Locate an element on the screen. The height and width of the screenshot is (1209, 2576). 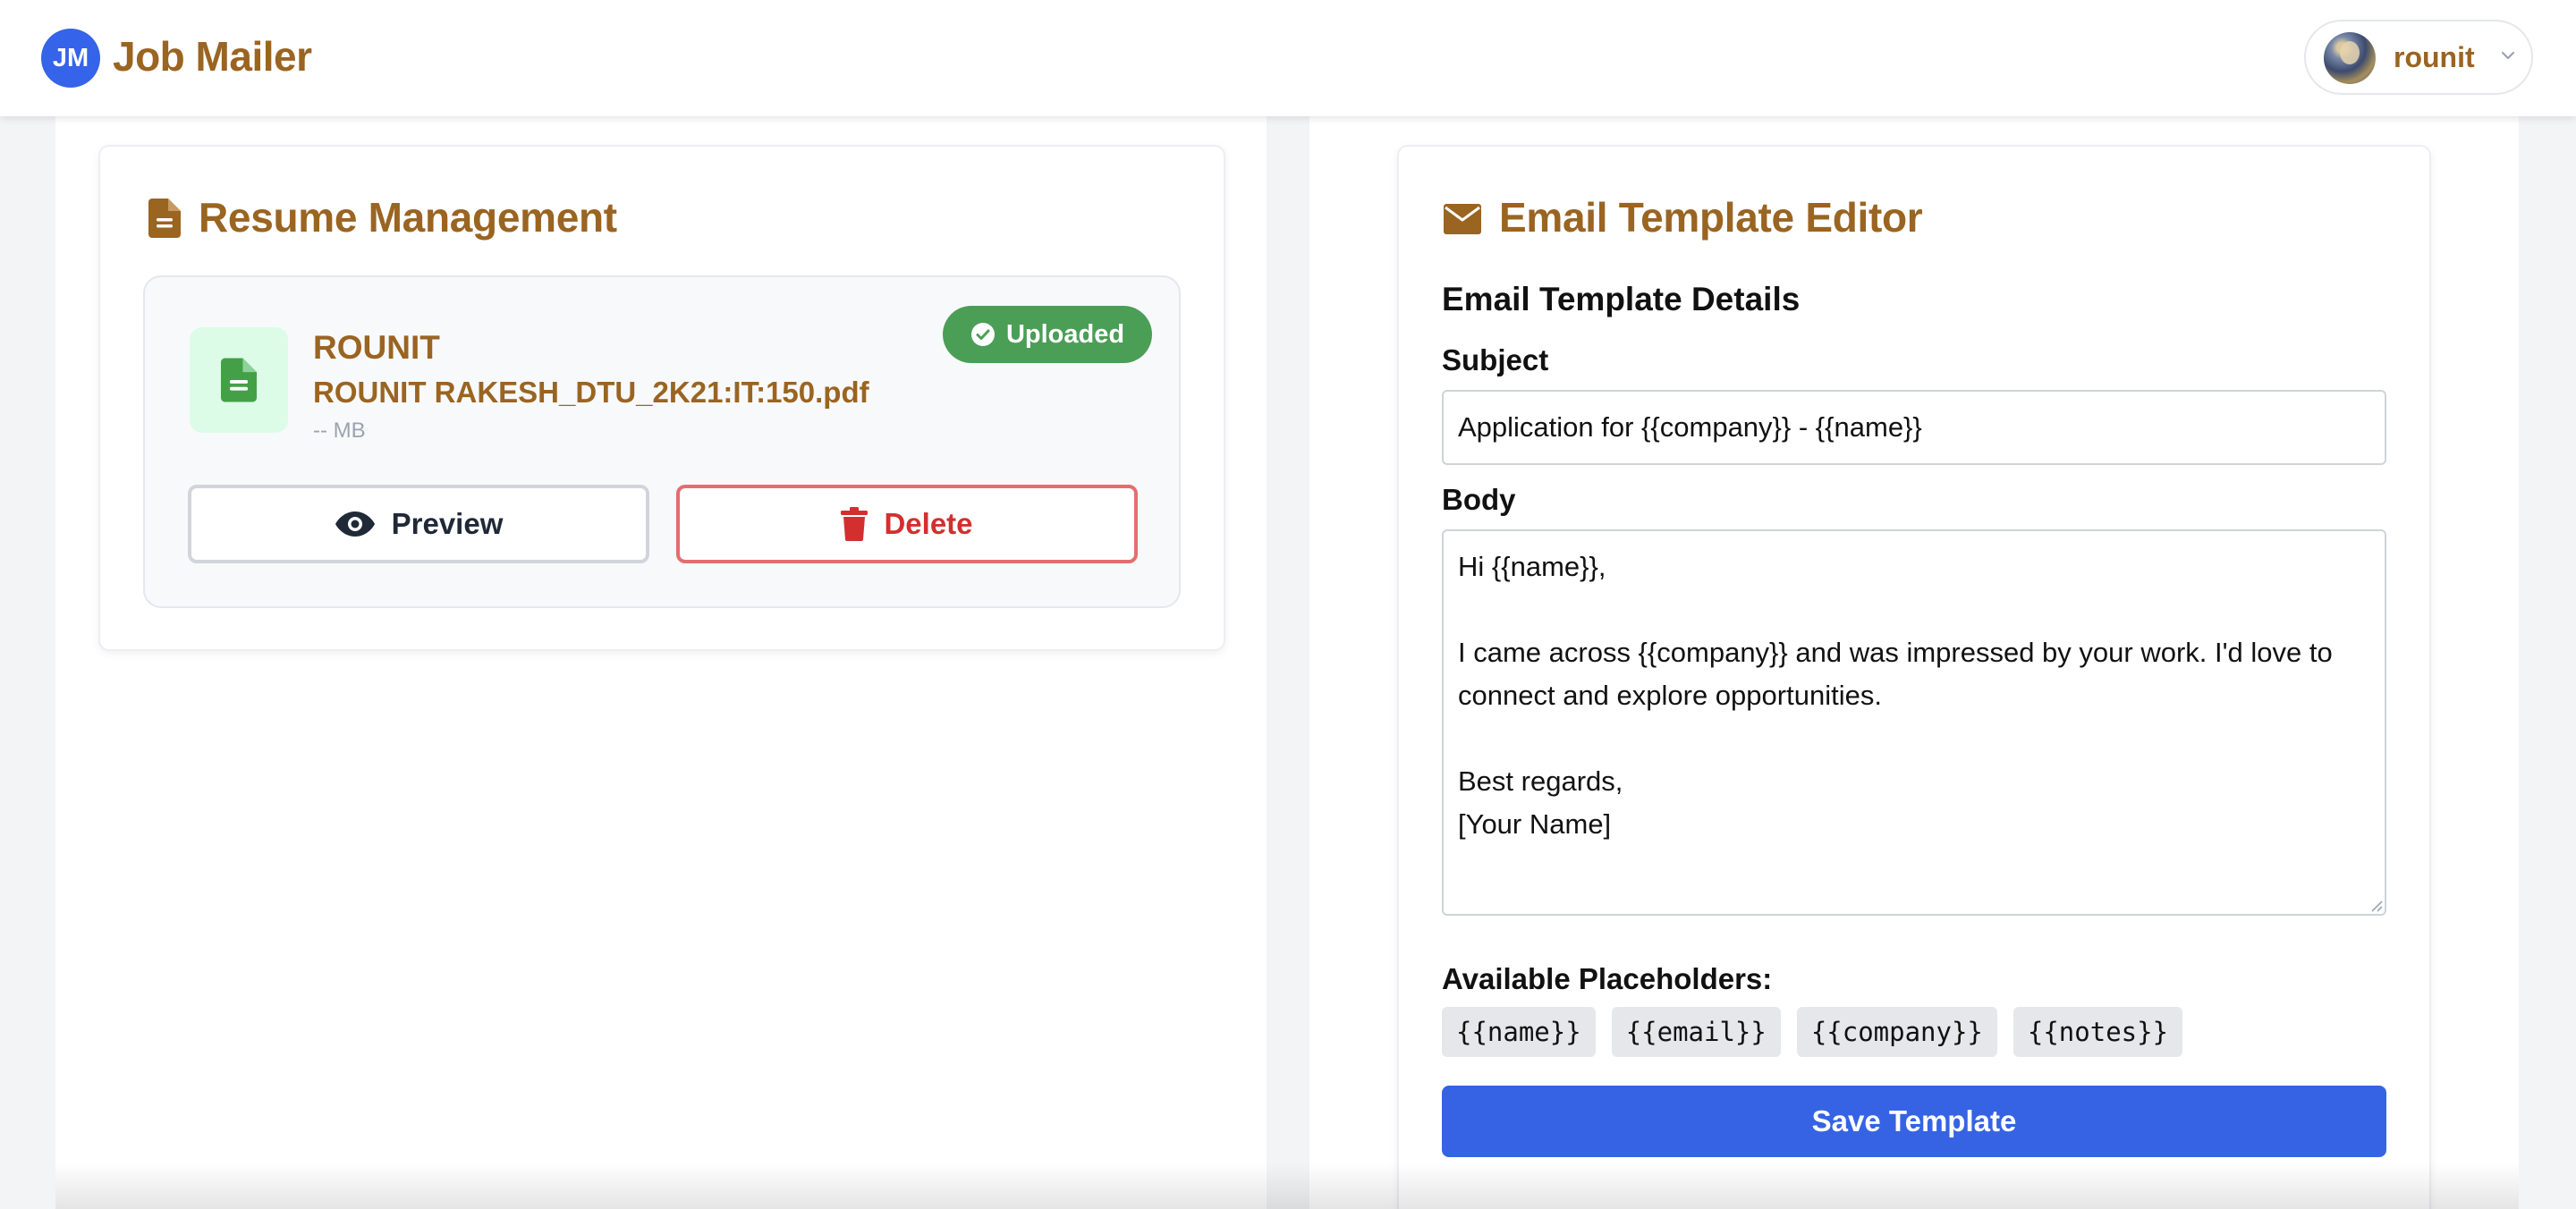
section-heading: Email Template Details is located at coordinates (1621, 299).